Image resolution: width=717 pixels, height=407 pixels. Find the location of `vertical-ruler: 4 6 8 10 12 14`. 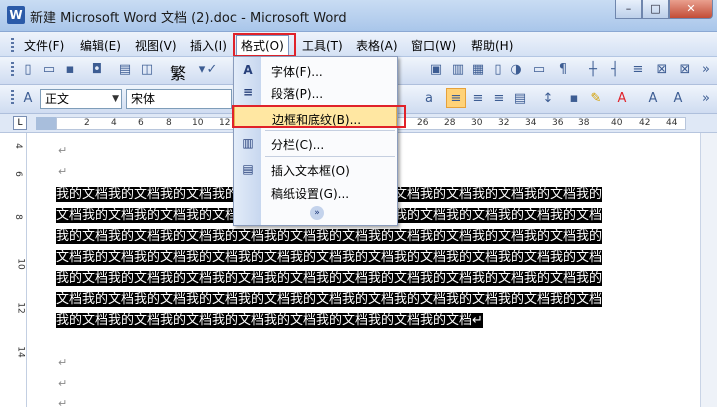

vertical-ruler: 4 6 8 10 12 14 is located at coordinates (20, 270).